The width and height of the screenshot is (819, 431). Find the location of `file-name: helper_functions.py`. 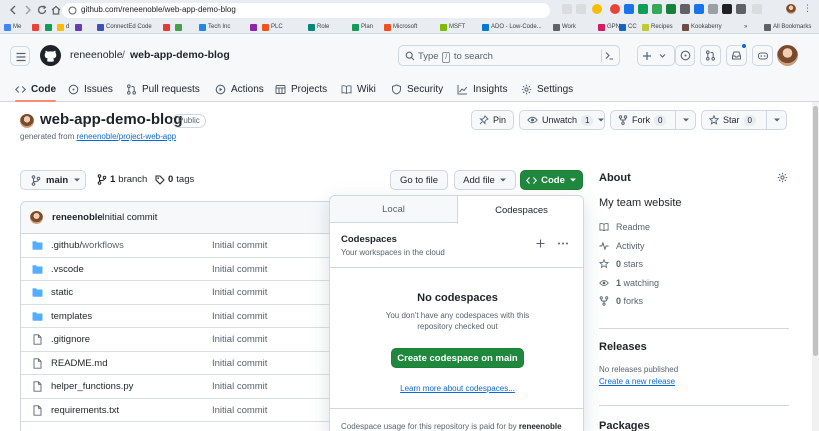

file-name: helper_functions.py is located at coordinates (92, 386).